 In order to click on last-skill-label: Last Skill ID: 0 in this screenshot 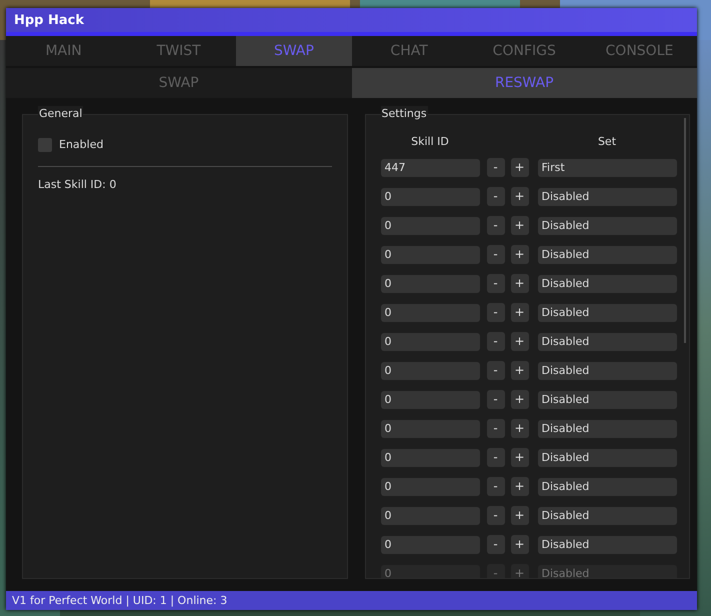, I will do `click(77, 184)`.